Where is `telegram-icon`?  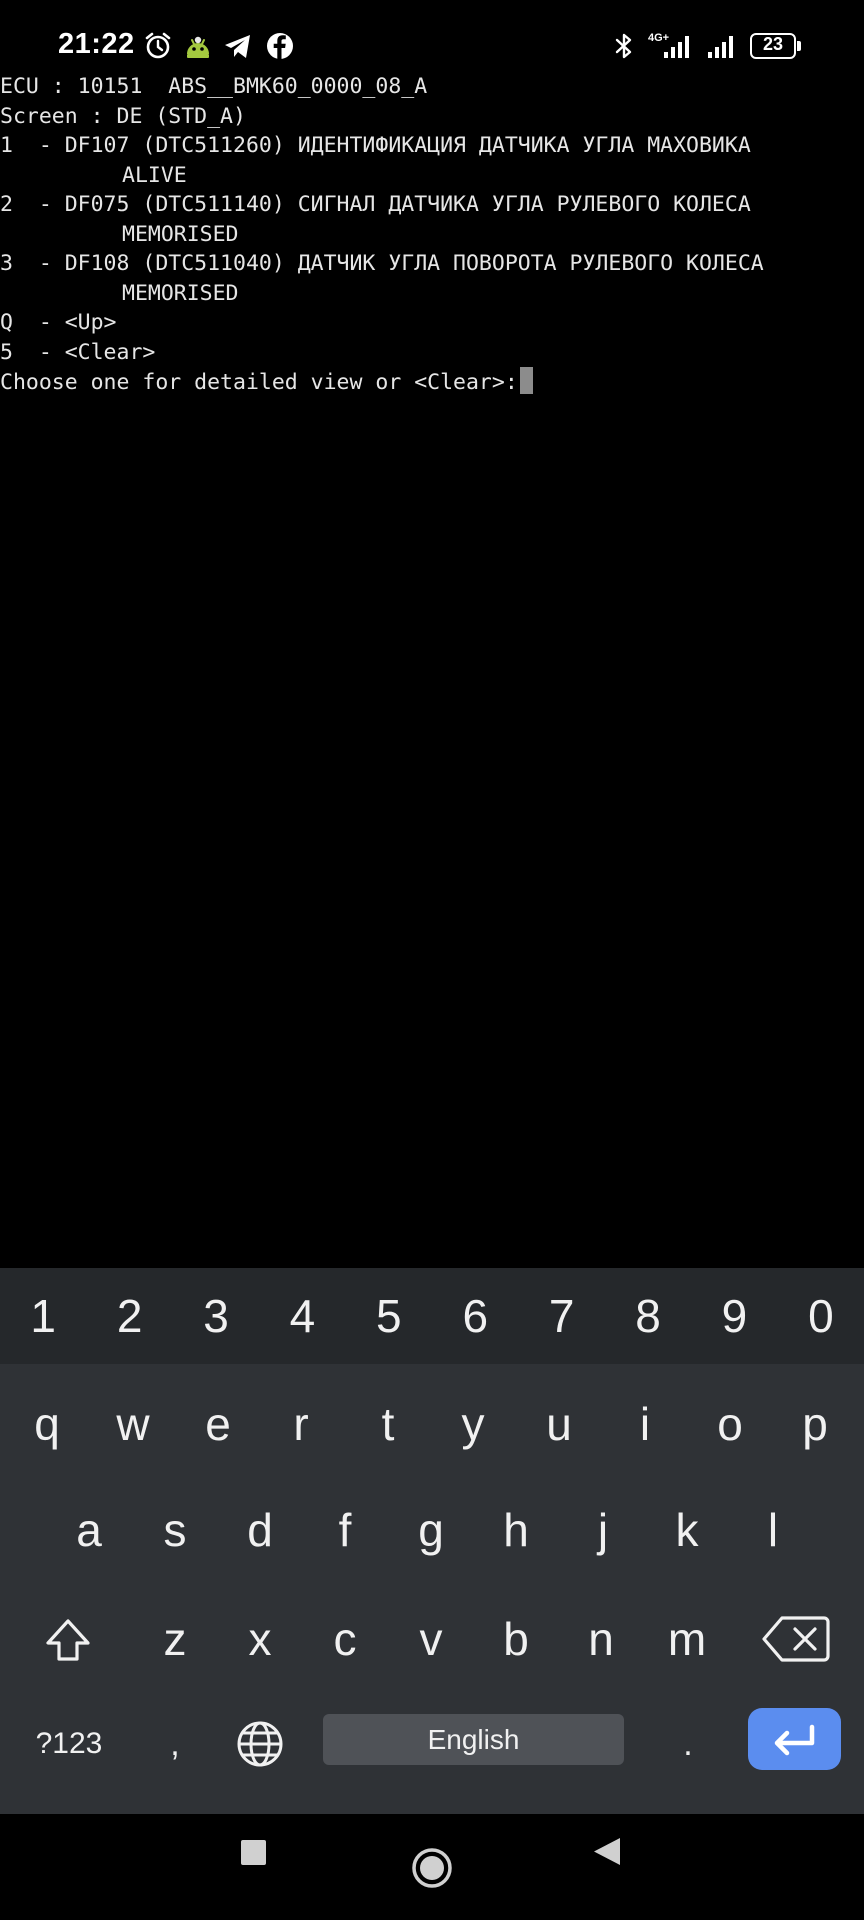 telegram-icon is located at coordinates (238, 46).